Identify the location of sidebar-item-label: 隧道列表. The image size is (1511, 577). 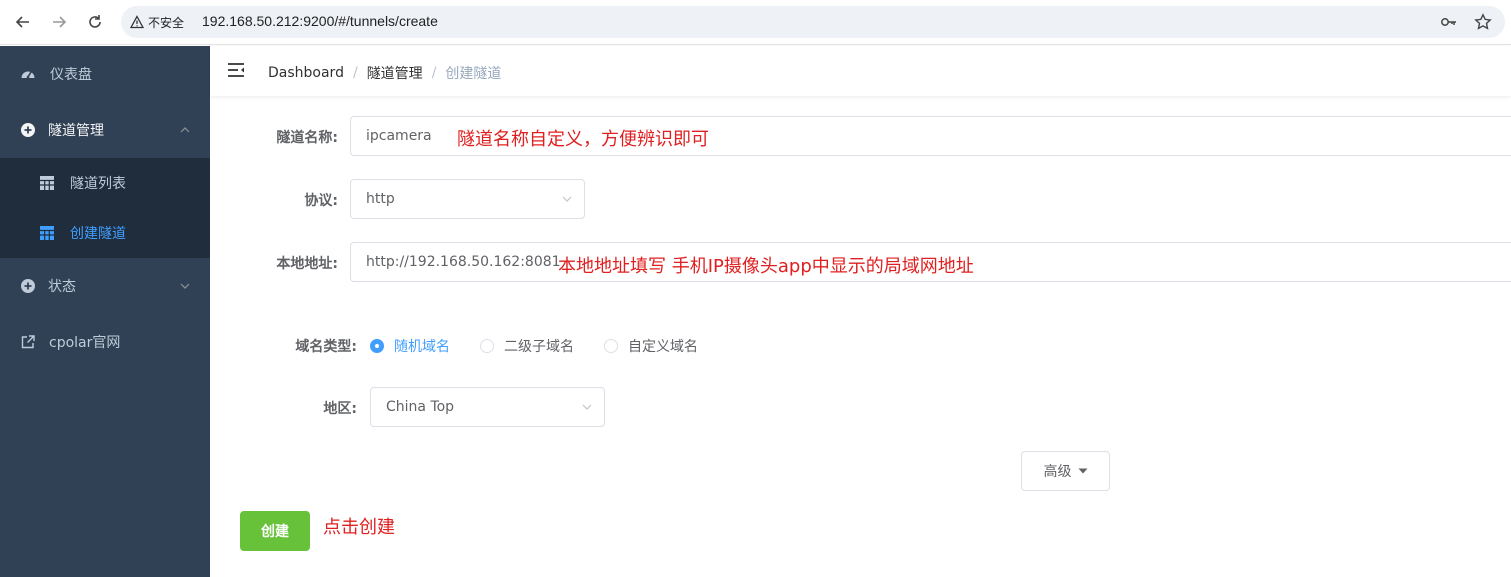
(98, 184).